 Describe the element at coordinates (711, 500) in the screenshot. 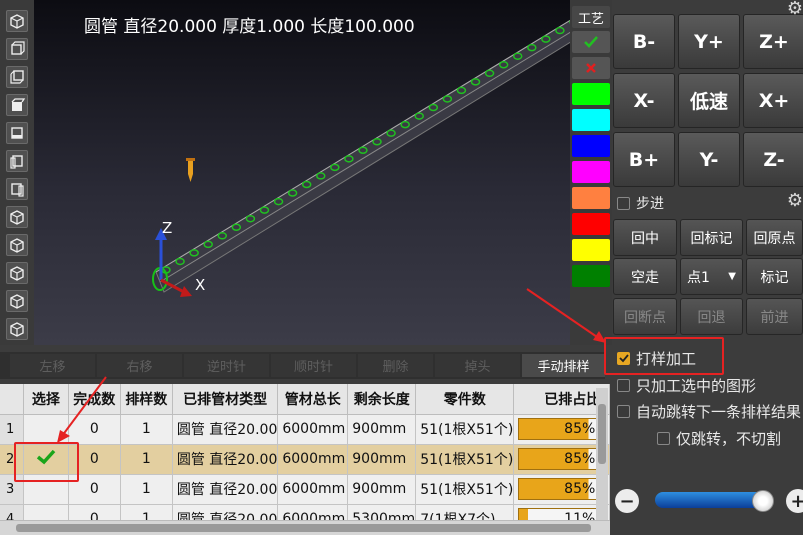

I see `speed-slider` at that location.